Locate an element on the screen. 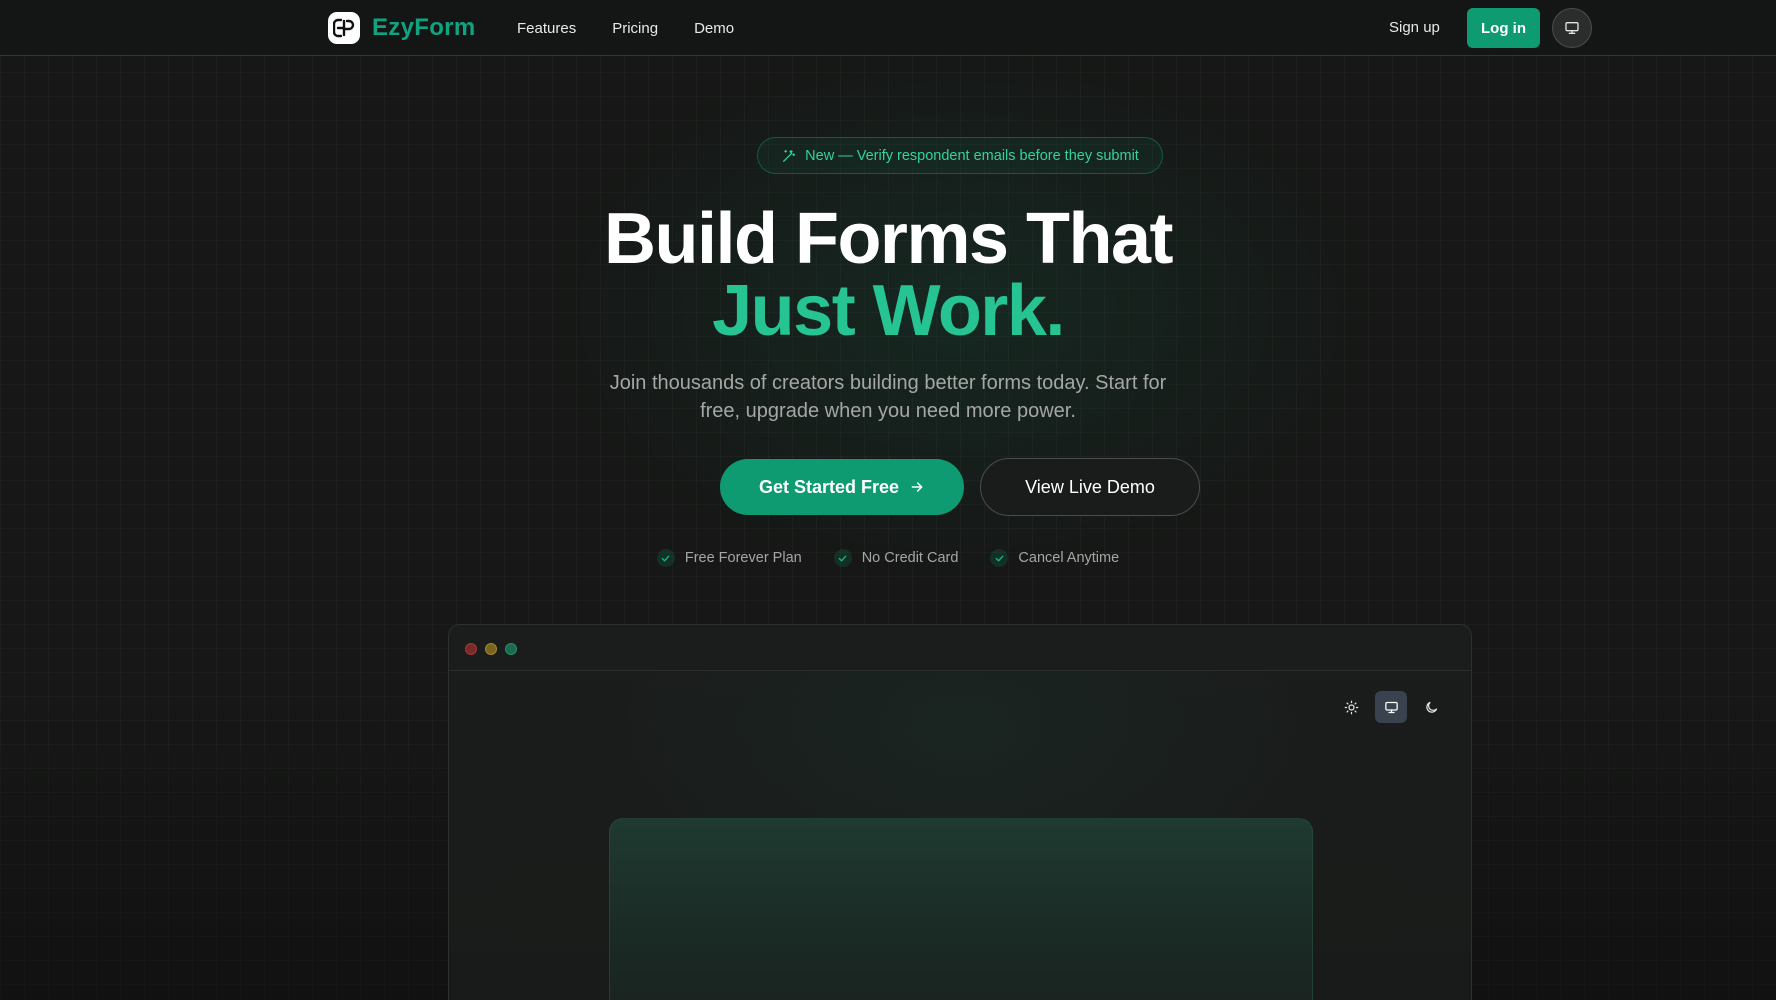  hero-headline: Build Forms That Just Work. is located at coordinates (888, 275).